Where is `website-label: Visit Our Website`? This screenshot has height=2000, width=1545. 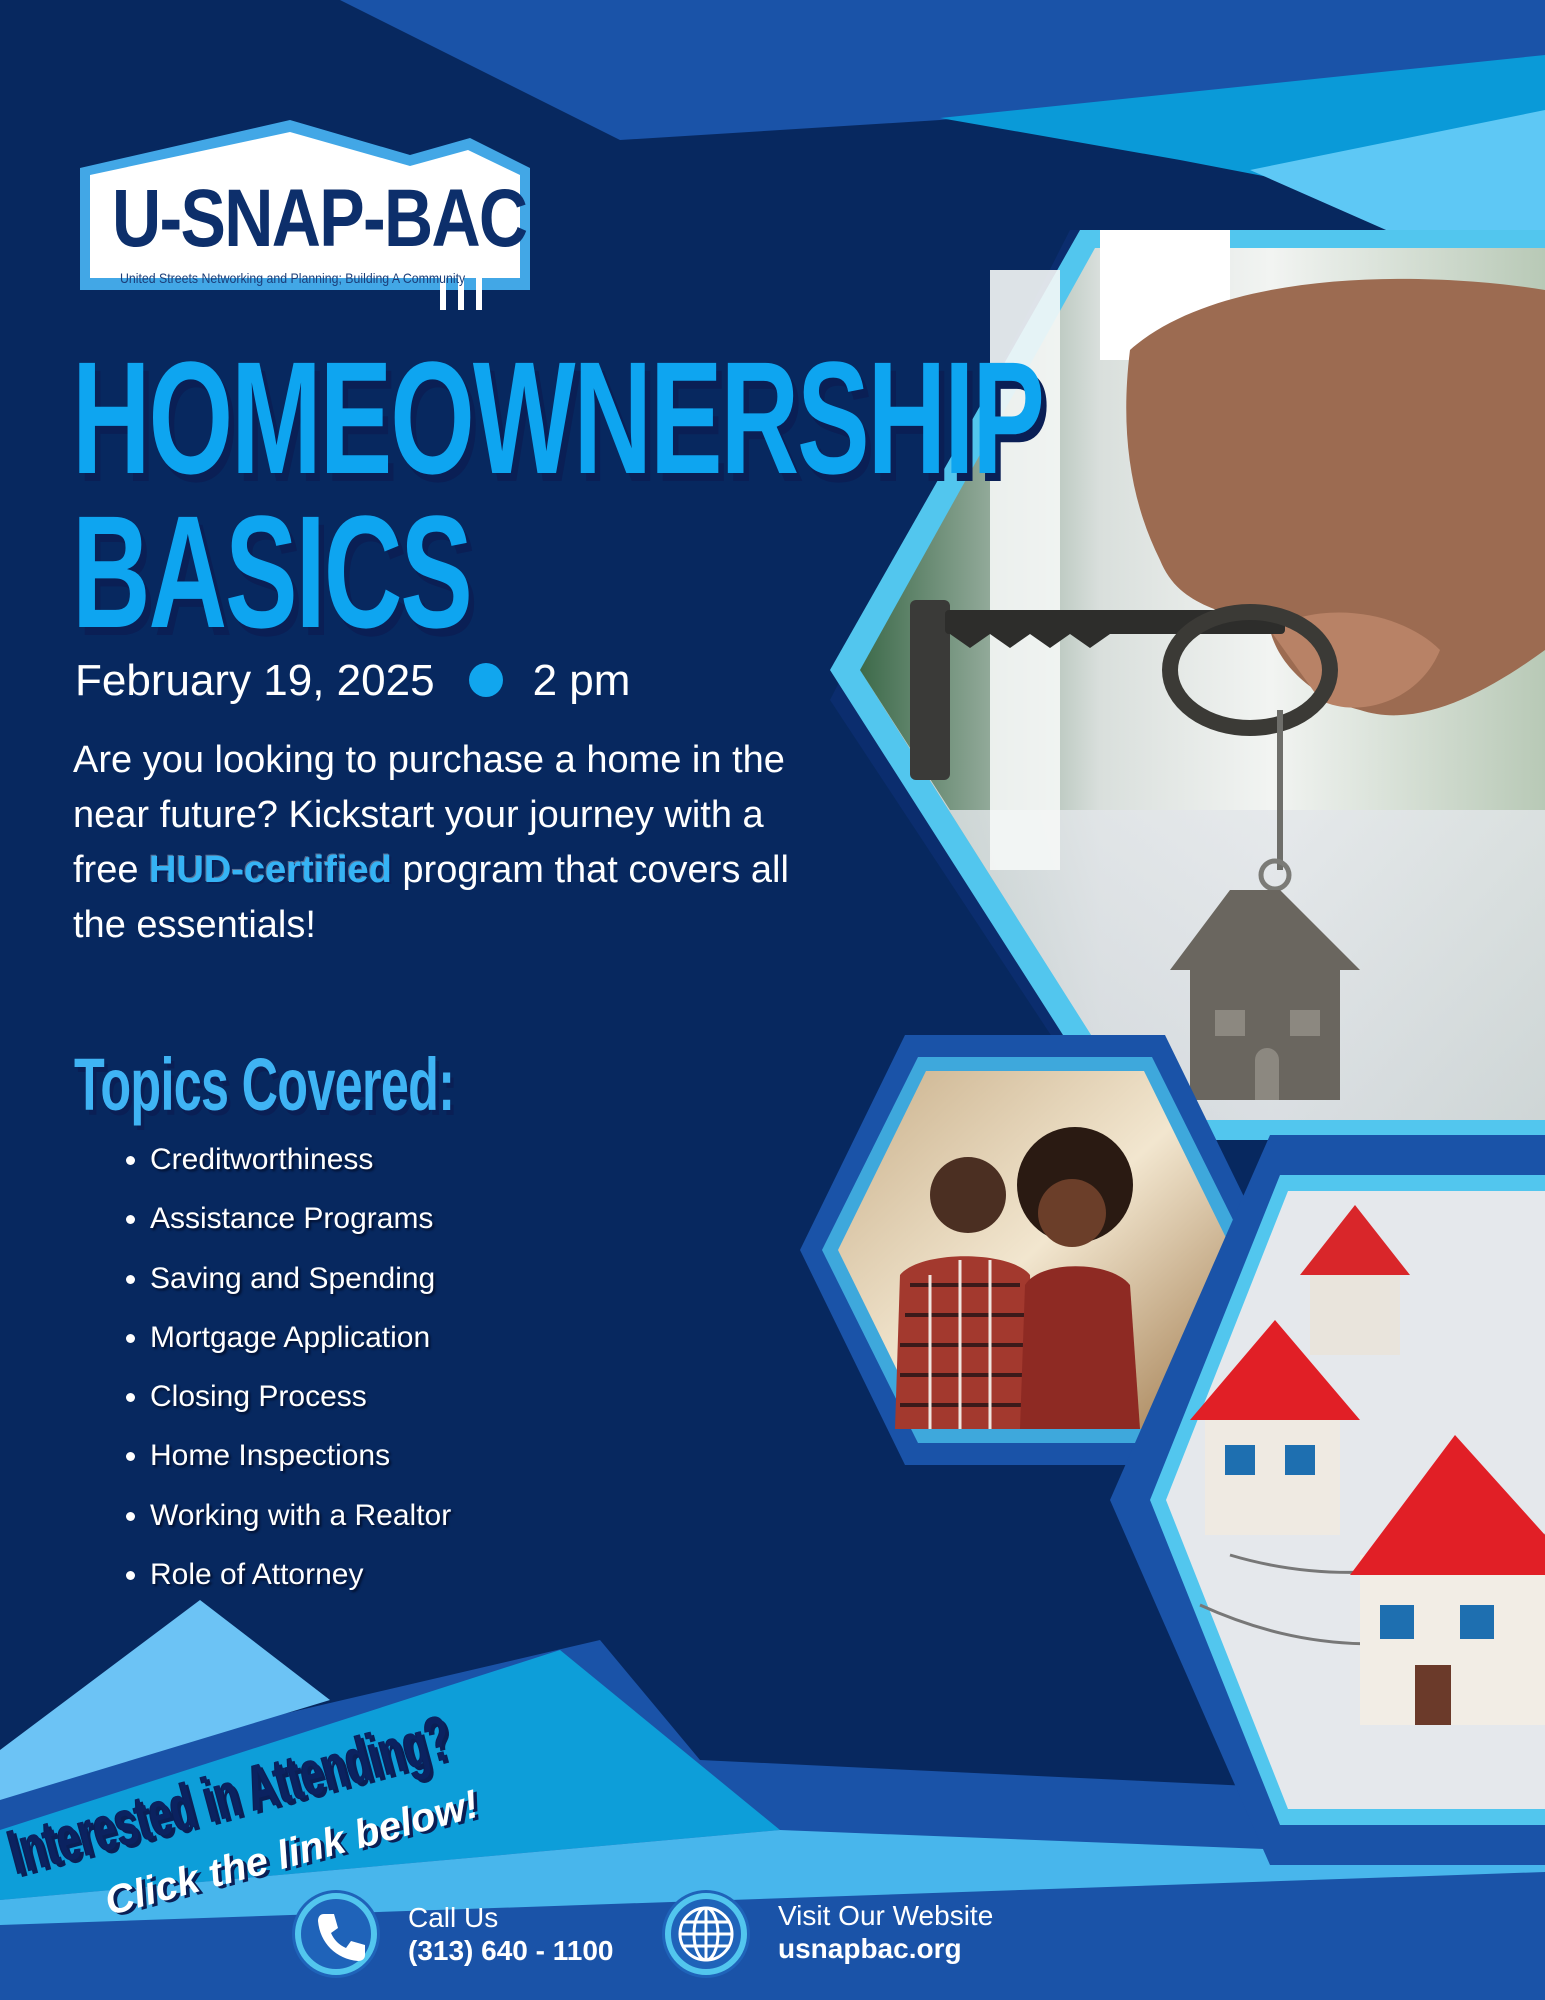
website-label: Visit Our Website is located at coordinates (886, 1915).